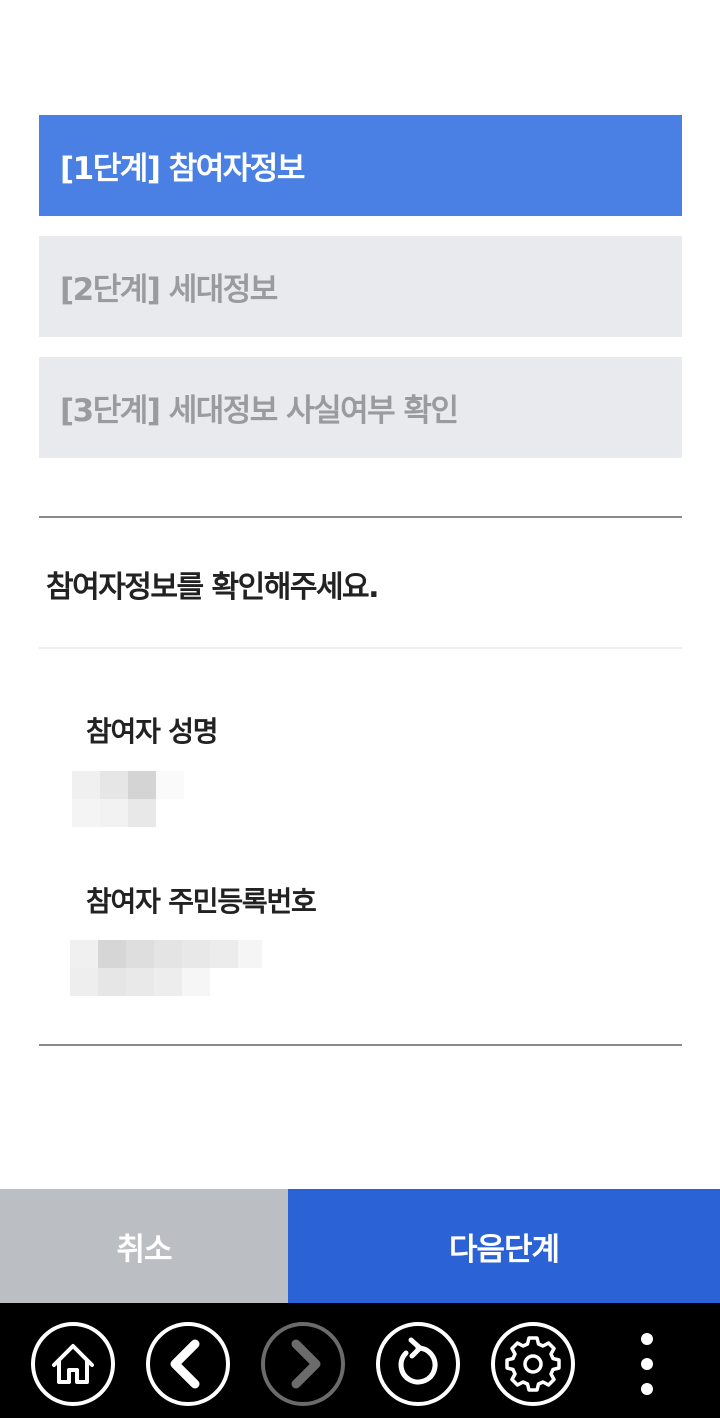  I want to click on participant-name-redacted-value, so click(128, 799).